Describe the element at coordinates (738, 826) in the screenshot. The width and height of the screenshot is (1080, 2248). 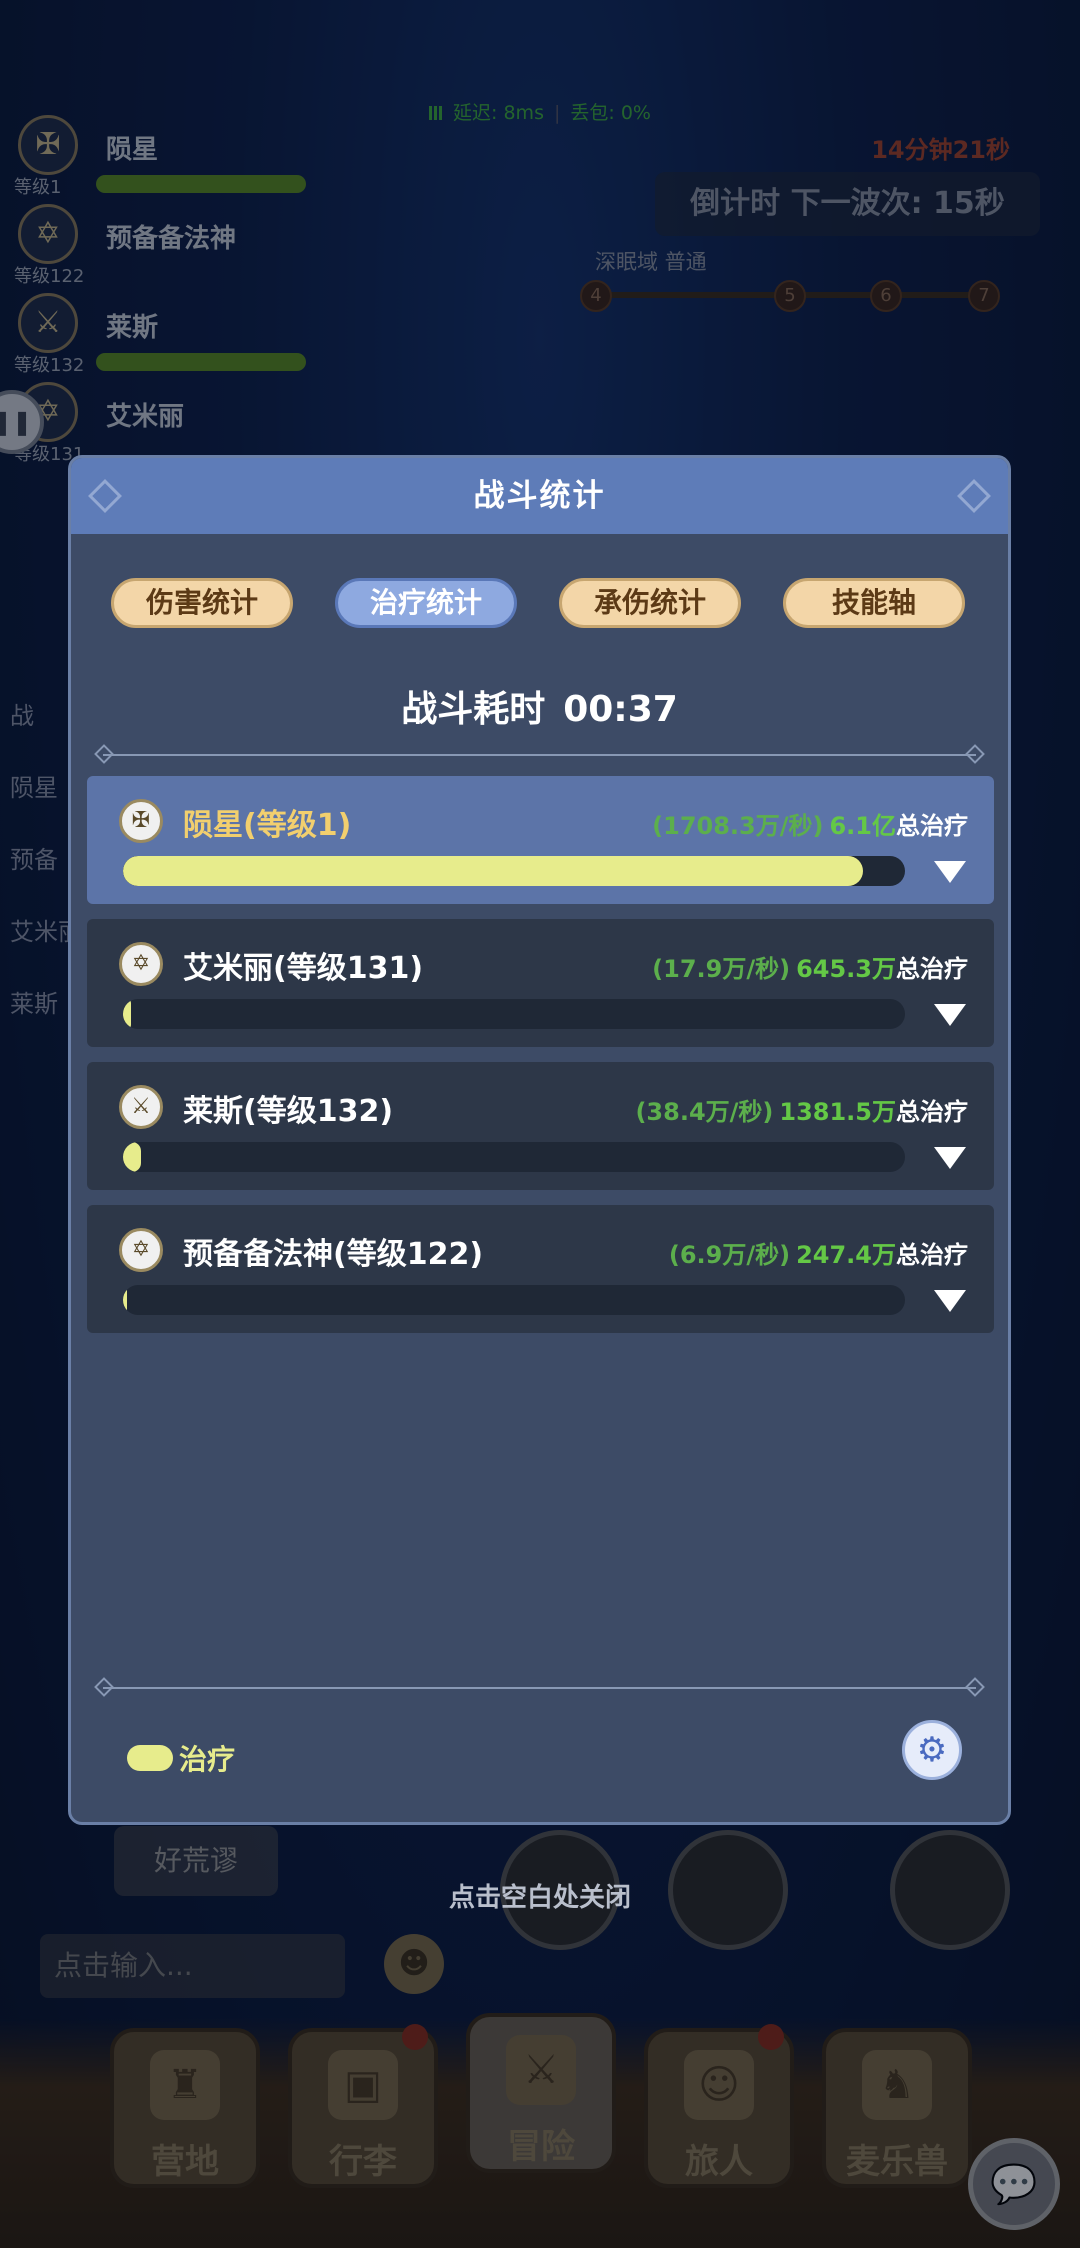
I see `heal-rate: (1708.3万/秒)` at that location.